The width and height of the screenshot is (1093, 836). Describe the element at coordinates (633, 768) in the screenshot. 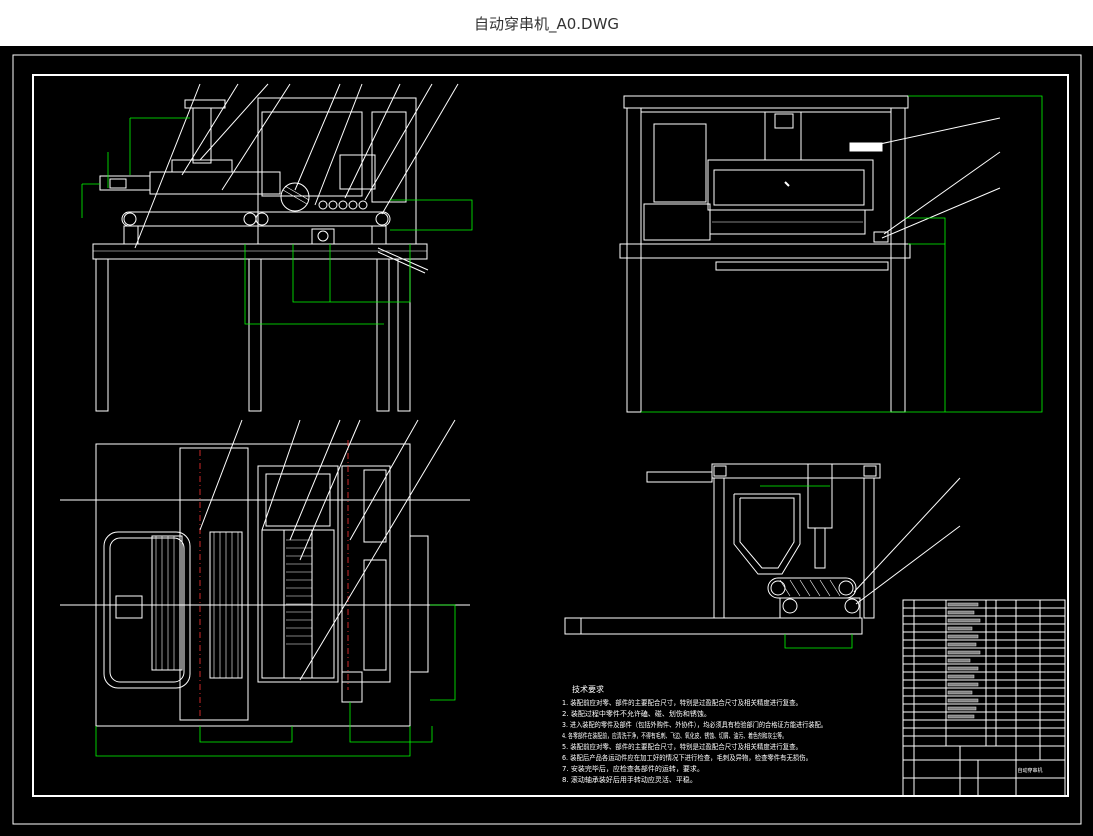

I see `note-7: 7. 安装完毕后，应检查各部件的运转，要求。` at that location.